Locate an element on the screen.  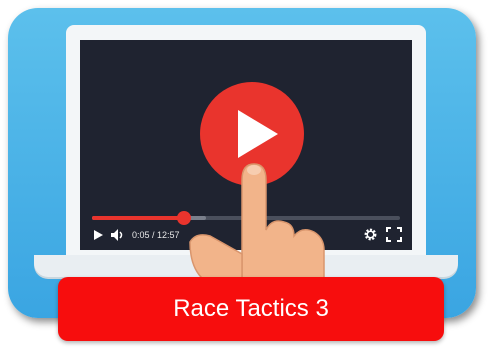
video-title: Race Tactics 3 is located at coordinates (251, 308).